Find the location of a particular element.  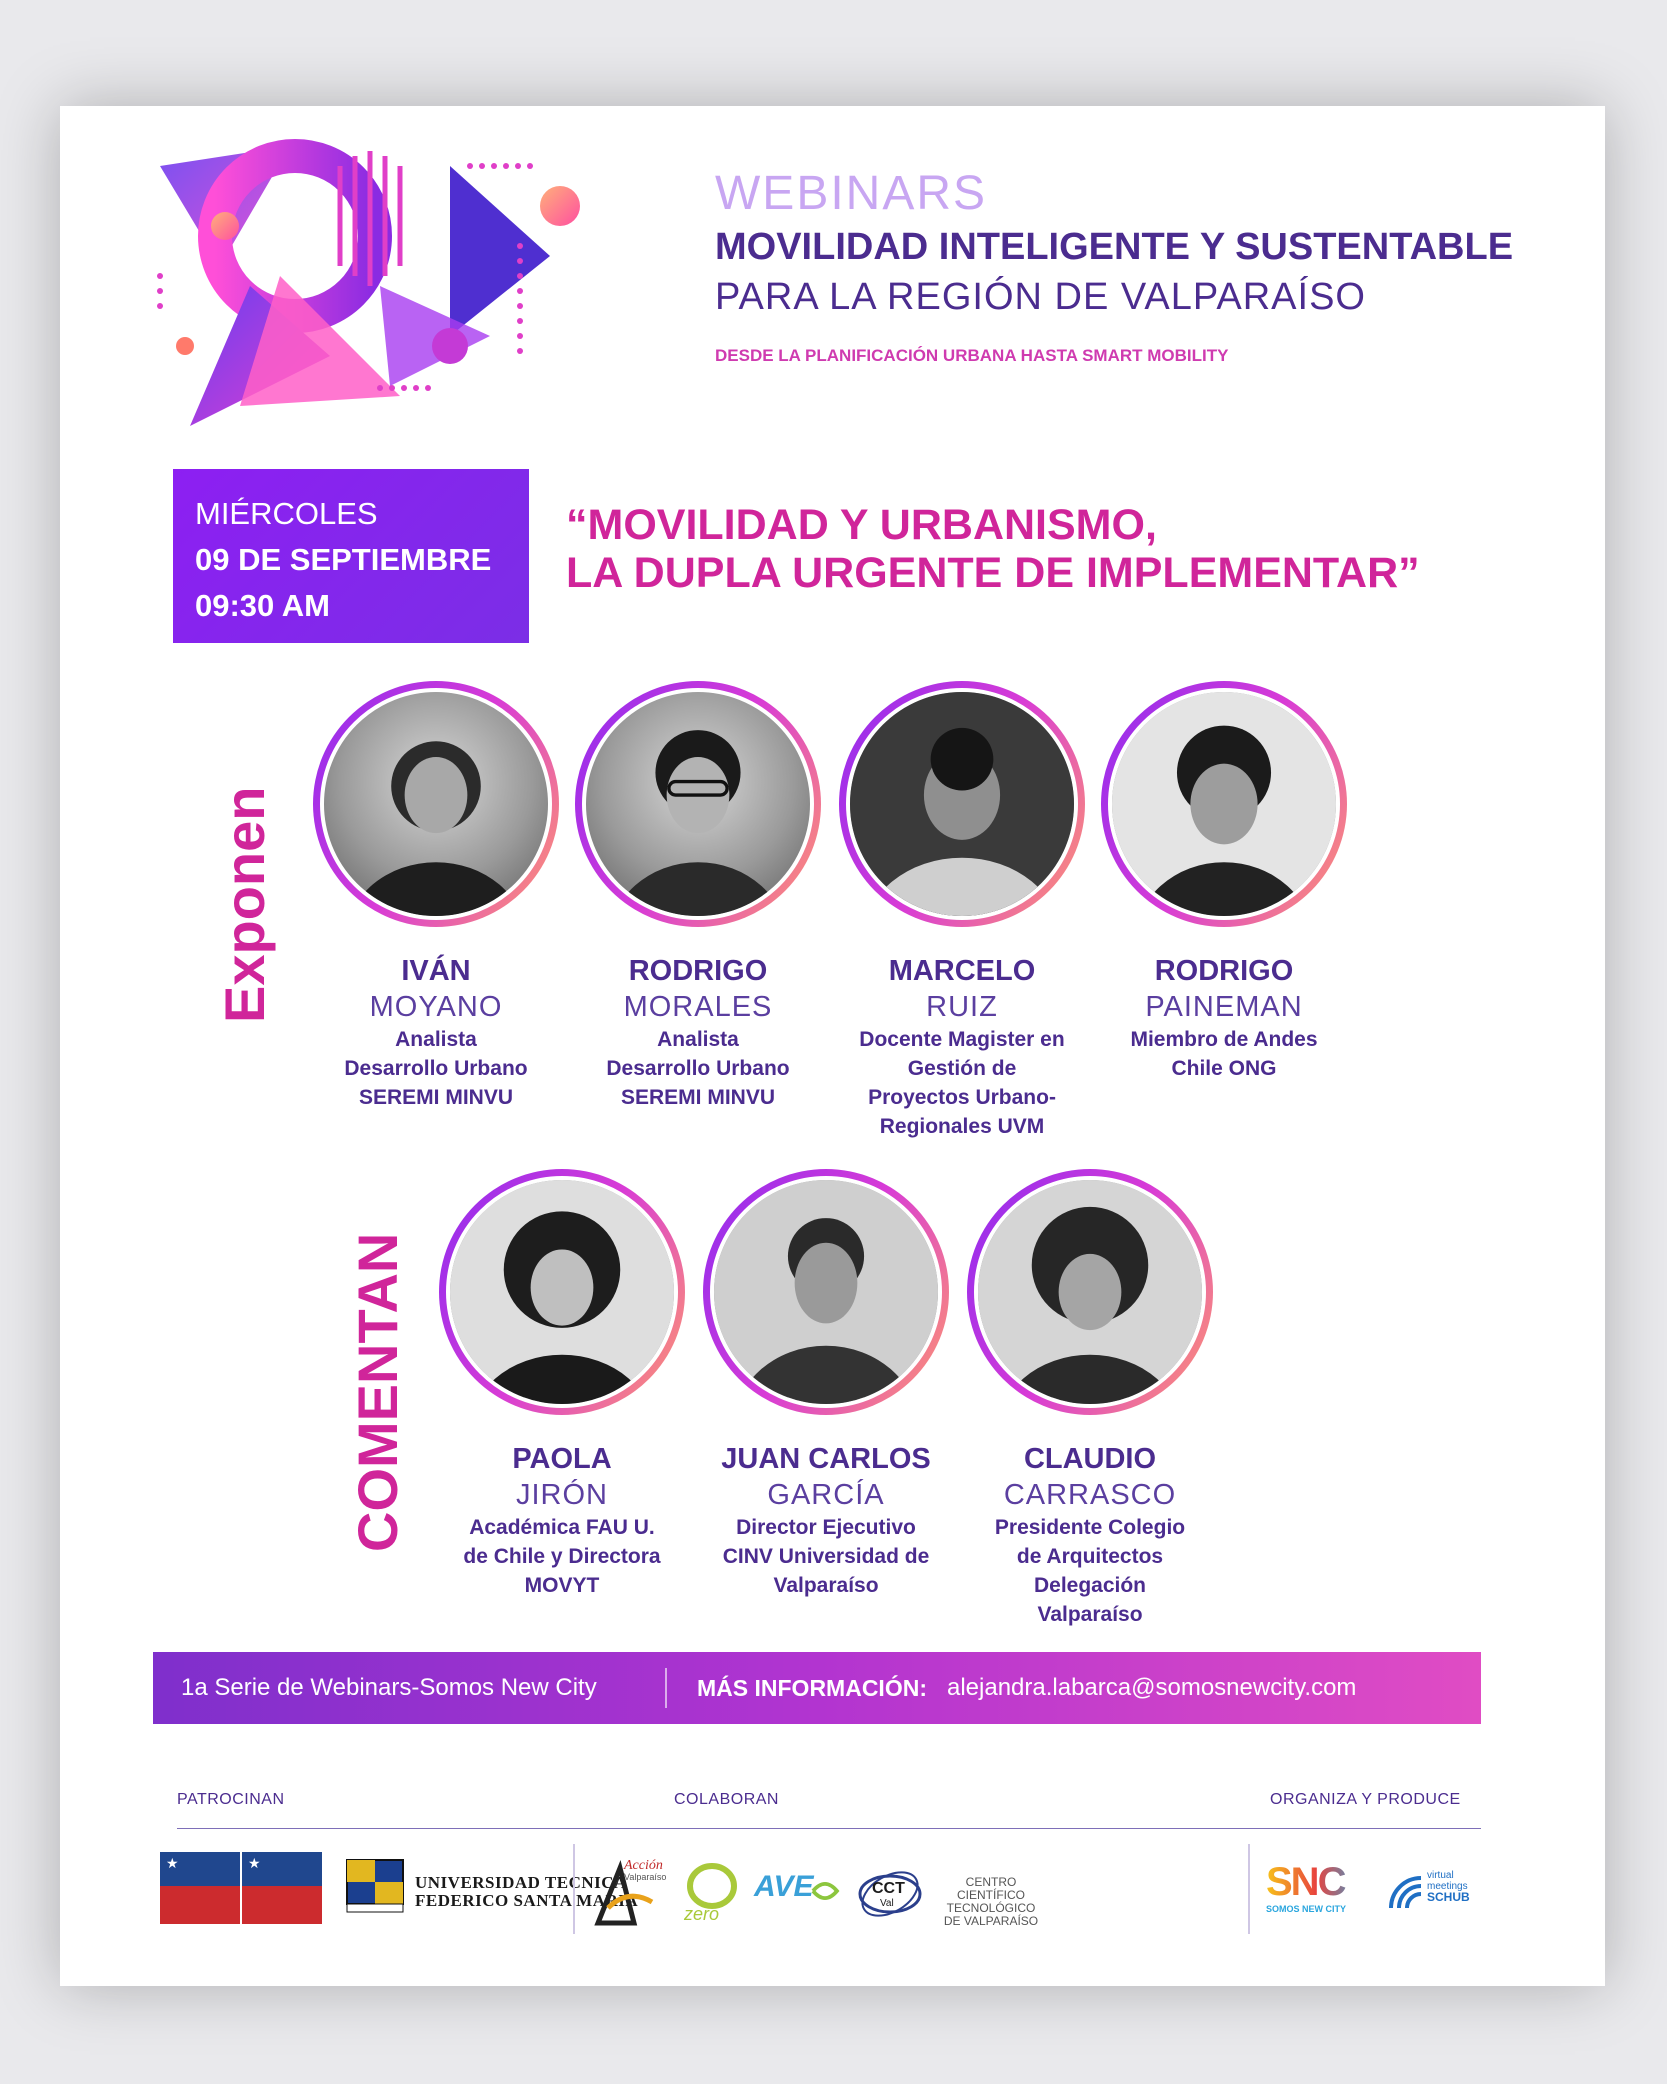

more-info-label: MÁS INFORMACIÓN: is located at coordinates (812, 1687).